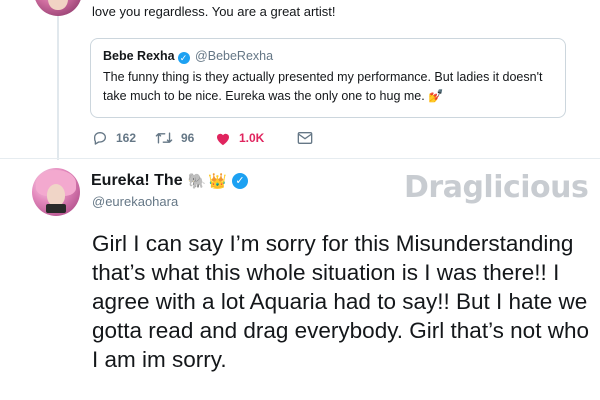 Image resolution: width=600 pixels, height=400 pixels. Describe the element at coordinates (58, 8) in the screenshot. I see `previous-tweet-avatar` at that location.